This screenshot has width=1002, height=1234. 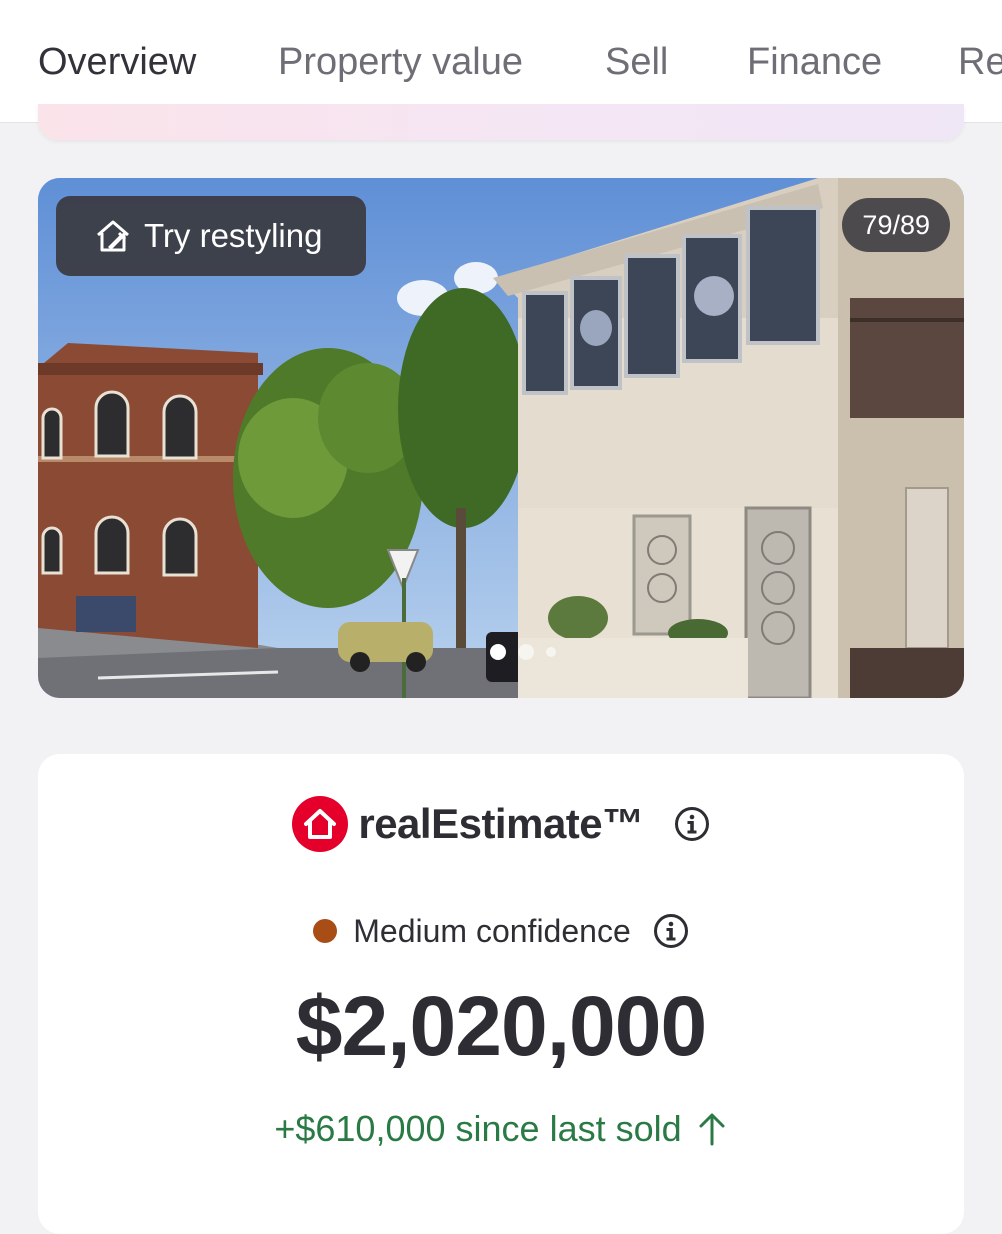 What do you see at coordinates (113, 236) in the screenshot?
I see `restyle-house-icon` at bounding box center [113, 236].